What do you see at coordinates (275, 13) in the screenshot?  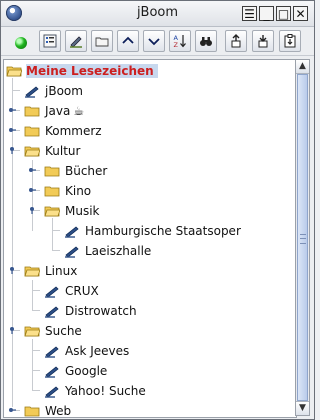 I see `window-controls: ☰ _ □ ✕` at bounding box center [275, 13].